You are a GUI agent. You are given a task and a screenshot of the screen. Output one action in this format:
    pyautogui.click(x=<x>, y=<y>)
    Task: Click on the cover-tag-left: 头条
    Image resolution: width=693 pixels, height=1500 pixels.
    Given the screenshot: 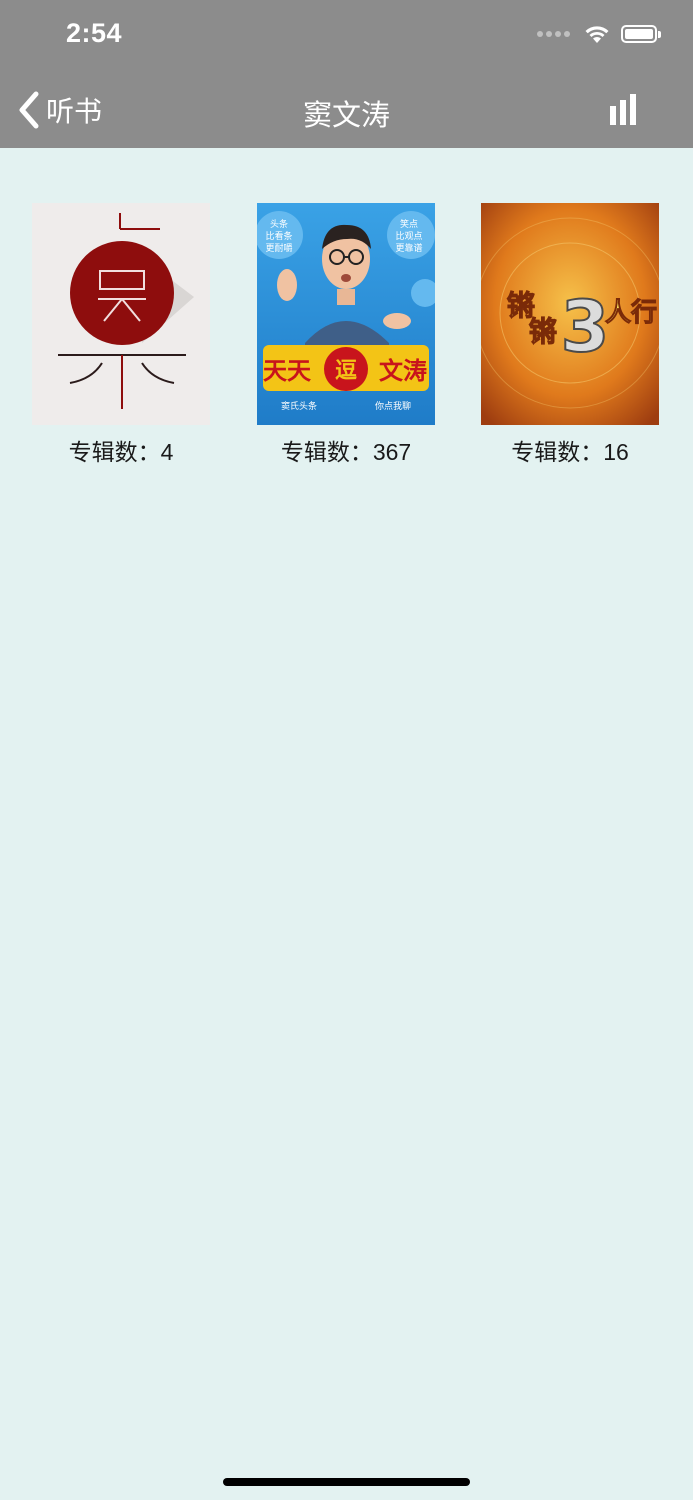 What is the action you would take?
    pyautogui.click(x=279, y=224)
    